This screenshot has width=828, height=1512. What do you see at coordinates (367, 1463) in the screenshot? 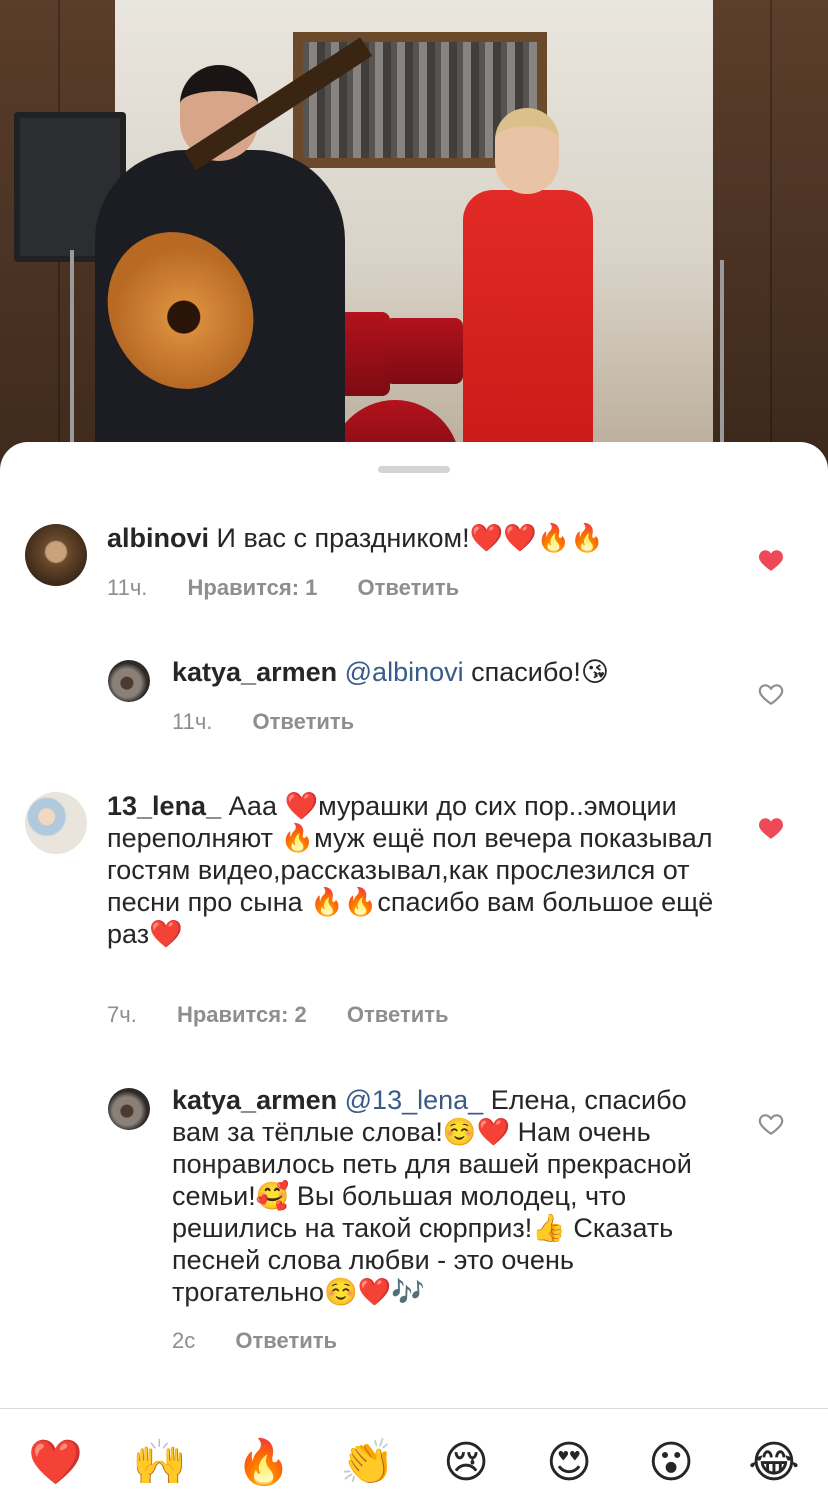
I see `clap-emoji-button: 👏` at bounding box center [367, 1463].